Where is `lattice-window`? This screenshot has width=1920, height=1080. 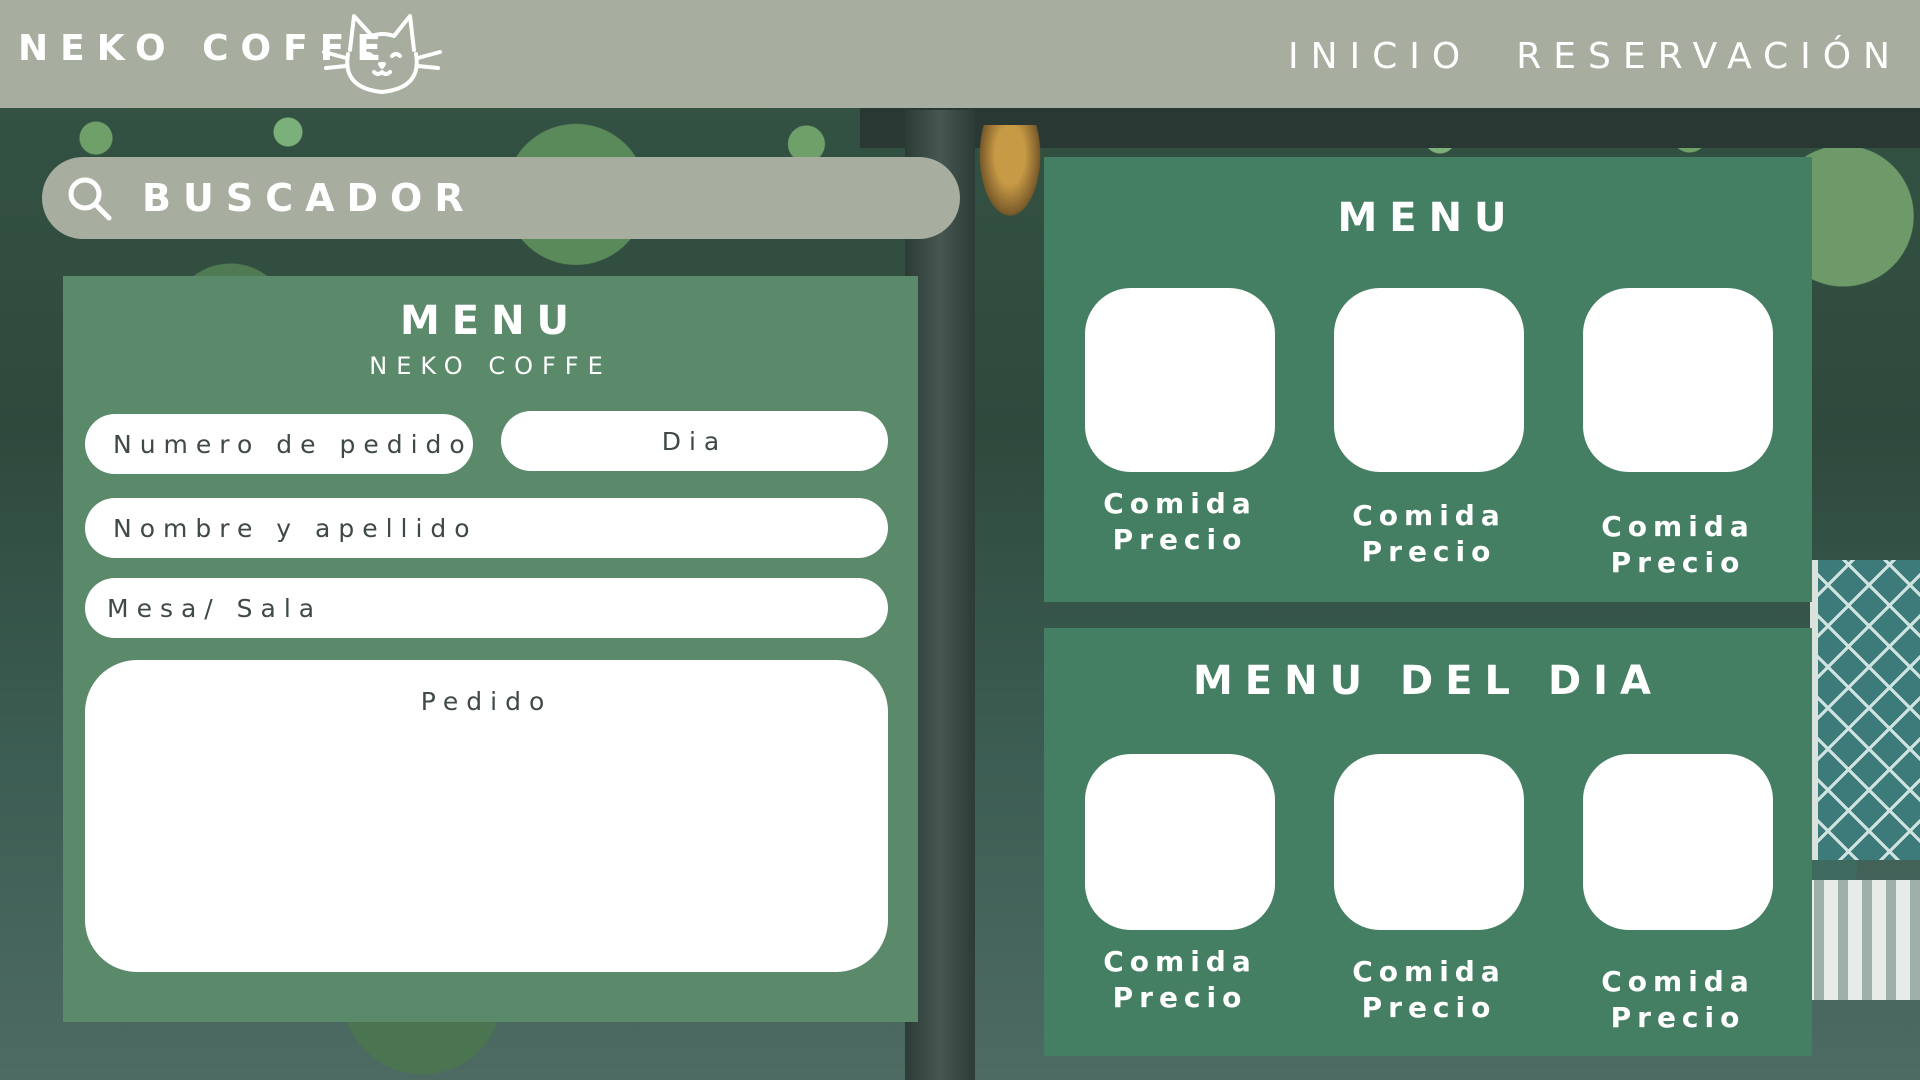 lattice-window is located at coordinates (1865, 710).